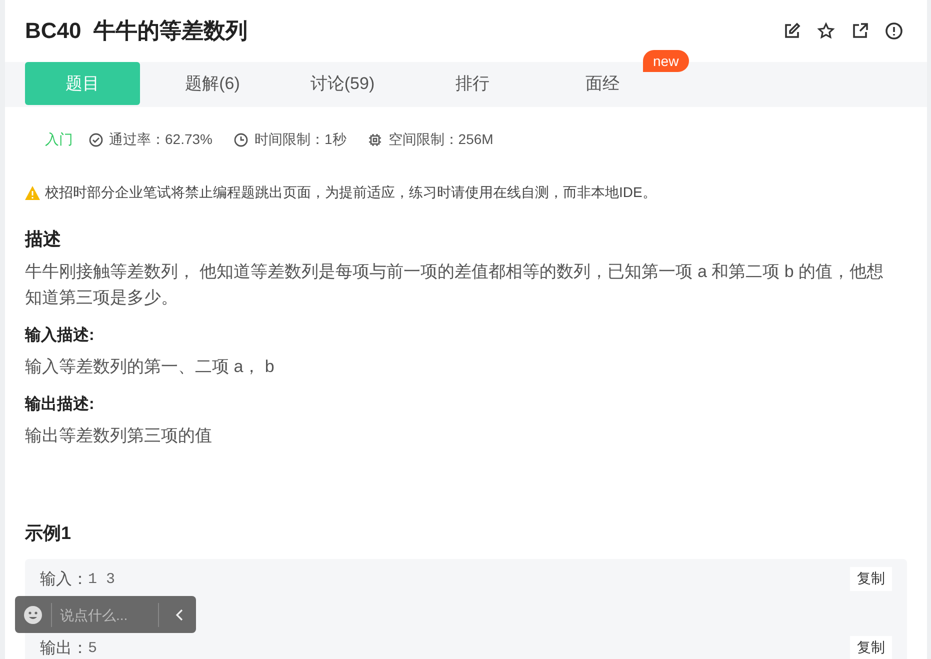 Image resolution: width=931 pixels, height=659 pixels. What do you see at coordinates (136, 31) in the screenshot?
I see `problem-title: BC40 牛牛的等差数列` at bounding box center [136, 31].